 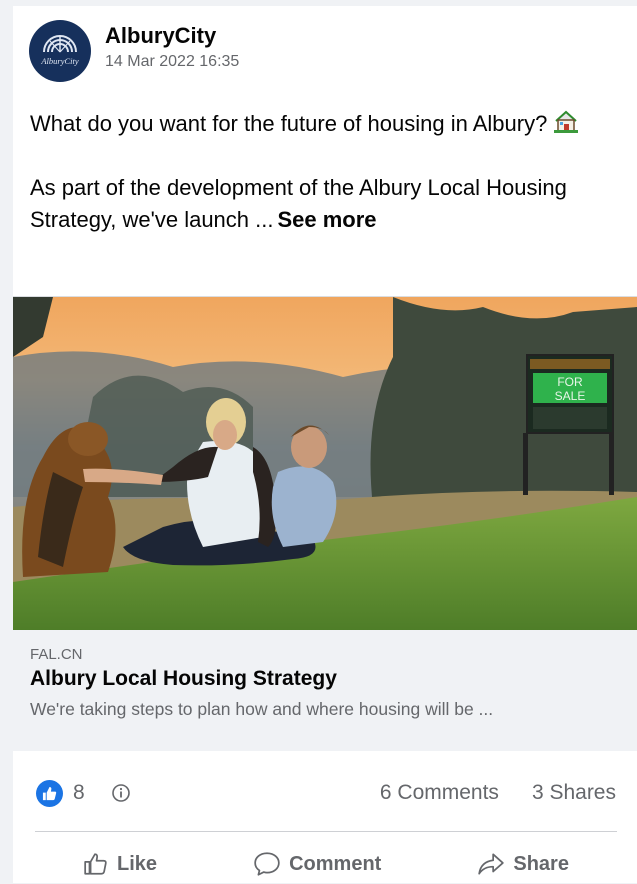 I want to click on action-bar: Like Comment Share, so click(x=326, y=864).